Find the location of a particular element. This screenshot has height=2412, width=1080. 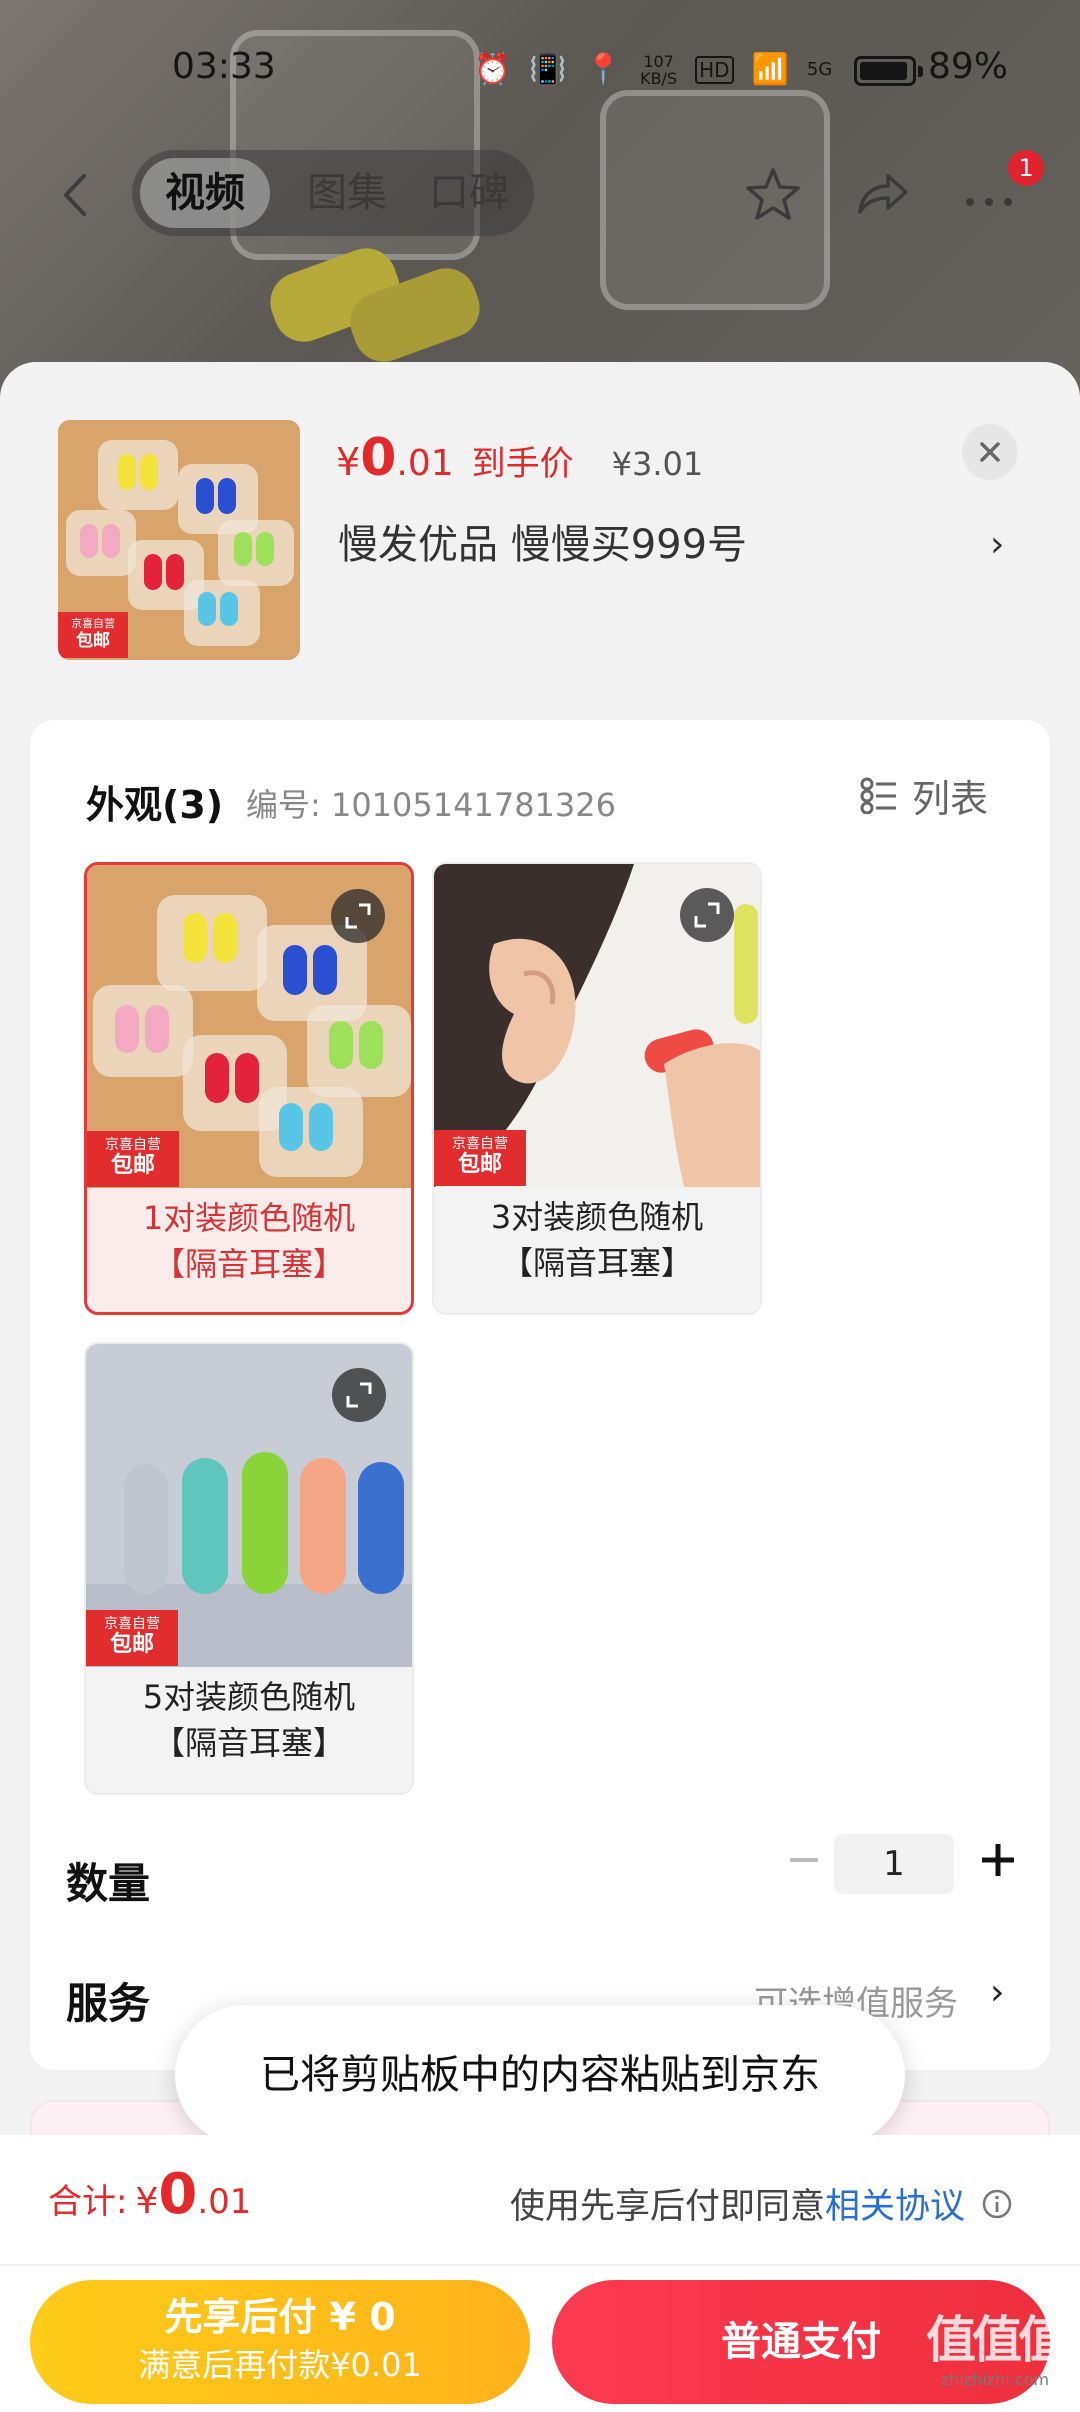

variant-label: 5对装颜色随机 【隔音耳塞】 is located at coordinates (249, 1720).